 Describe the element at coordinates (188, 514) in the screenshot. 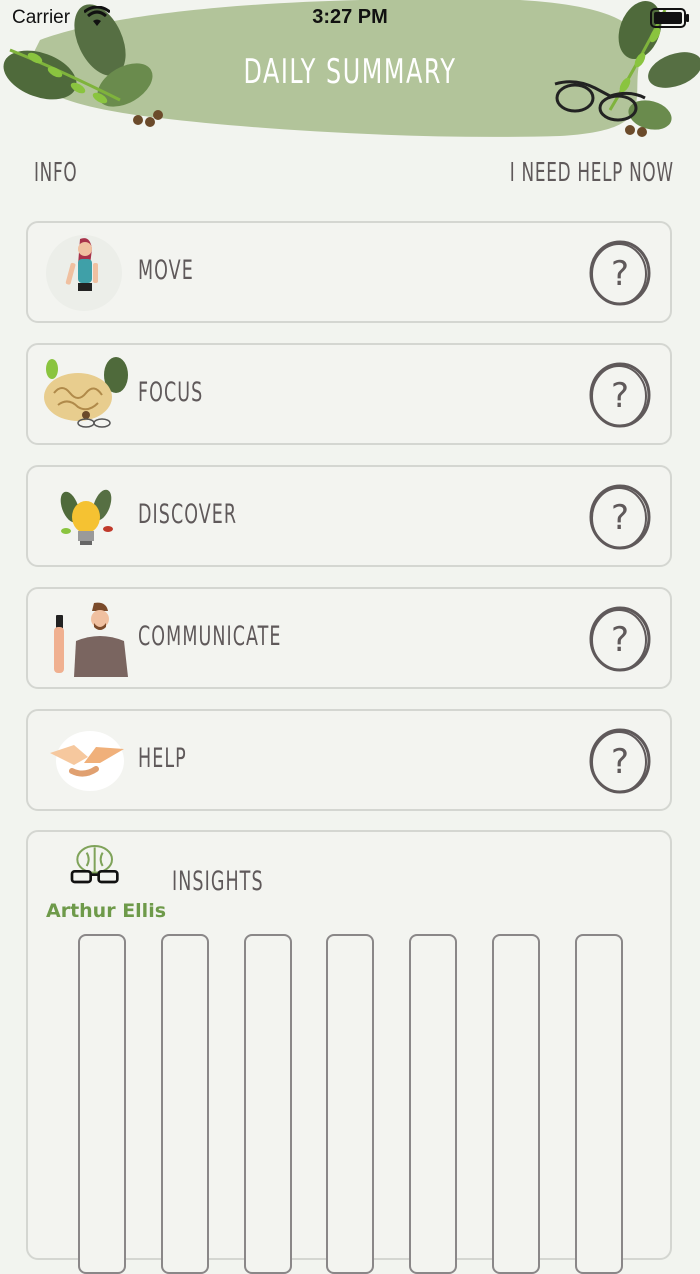

I see `card-label: DISCOVER` at that location.